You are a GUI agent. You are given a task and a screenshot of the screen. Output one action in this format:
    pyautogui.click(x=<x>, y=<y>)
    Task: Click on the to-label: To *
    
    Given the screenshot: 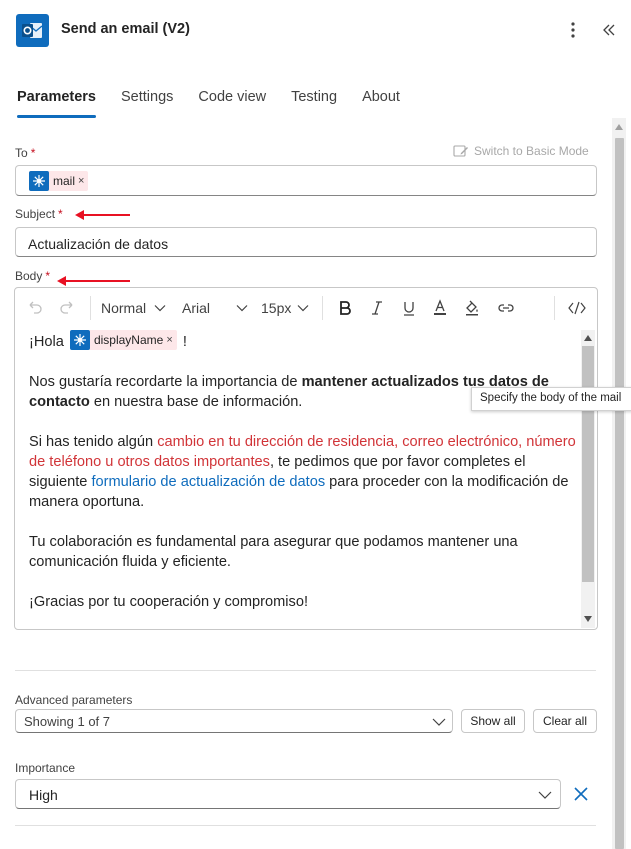 What is the action you would take?
    pyautogui.click(x=25, y=153)
    